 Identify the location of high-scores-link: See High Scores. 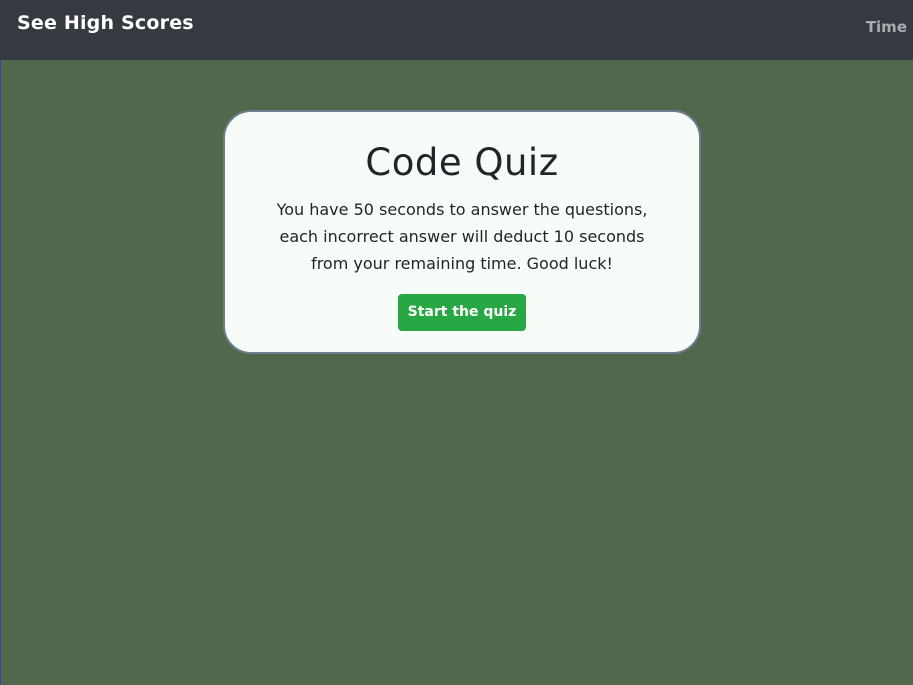
(105, 23).